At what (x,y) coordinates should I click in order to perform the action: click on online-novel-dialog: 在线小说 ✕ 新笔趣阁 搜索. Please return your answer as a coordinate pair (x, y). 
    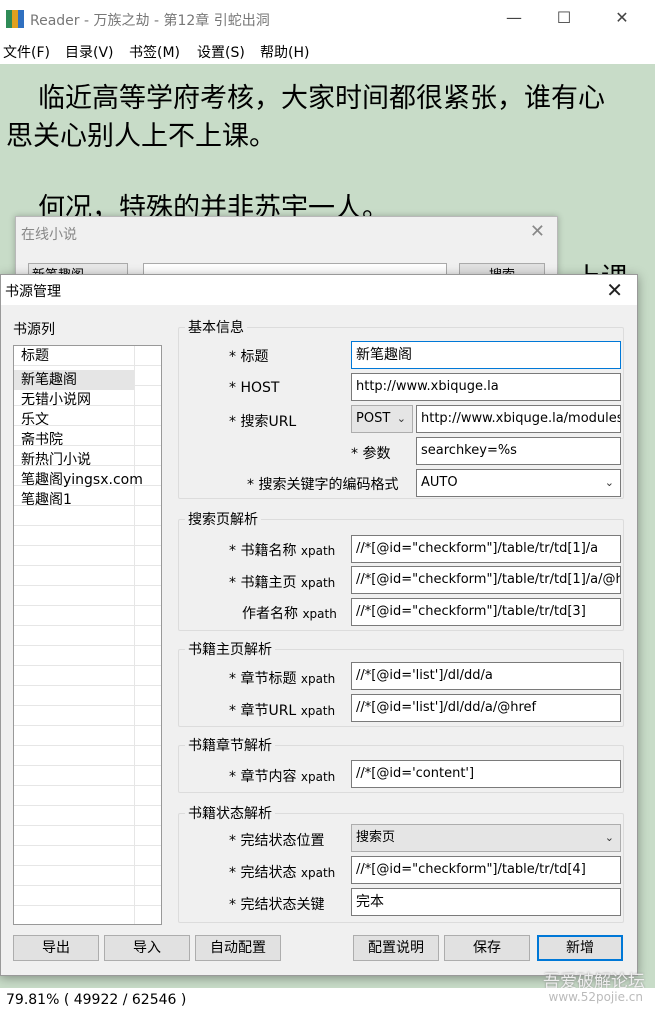
    Looking at the image, I should click on (286, 250).